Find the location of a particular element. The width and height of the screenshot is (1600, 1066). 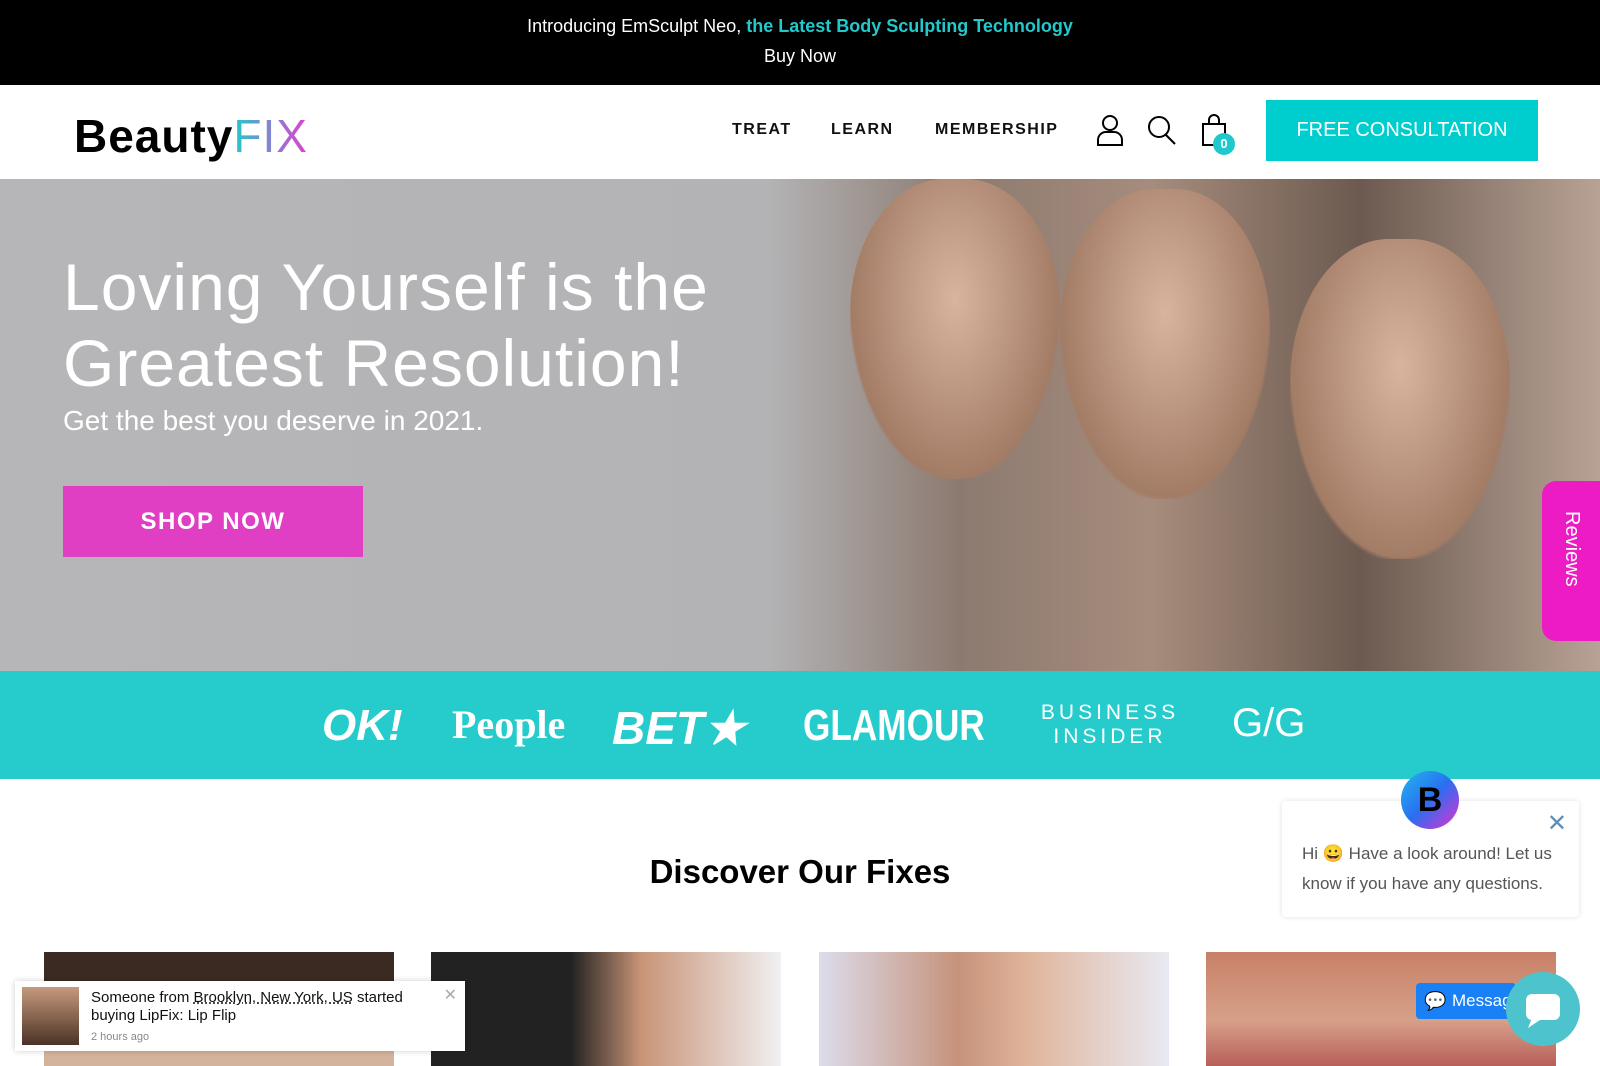

chat-avatar: B is located at coordinates (1430, 800).